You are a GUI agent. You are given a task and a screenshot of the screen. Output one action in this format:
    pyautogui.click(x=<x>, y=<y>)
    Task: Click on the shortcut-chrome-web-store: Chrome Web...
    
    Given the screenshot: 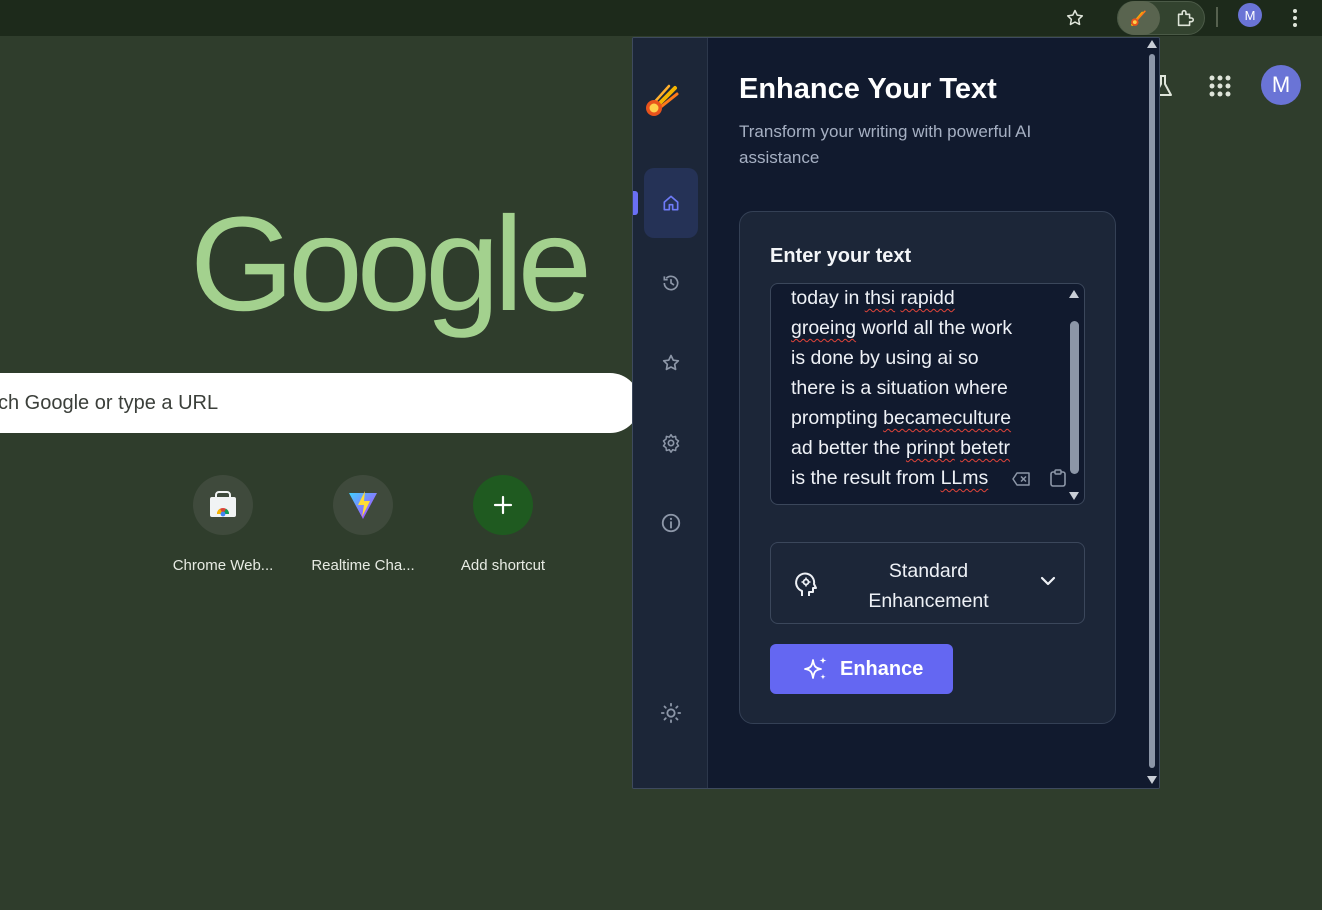 What is the action you would take?
    pyautogui.click(x=223, y=524)
    